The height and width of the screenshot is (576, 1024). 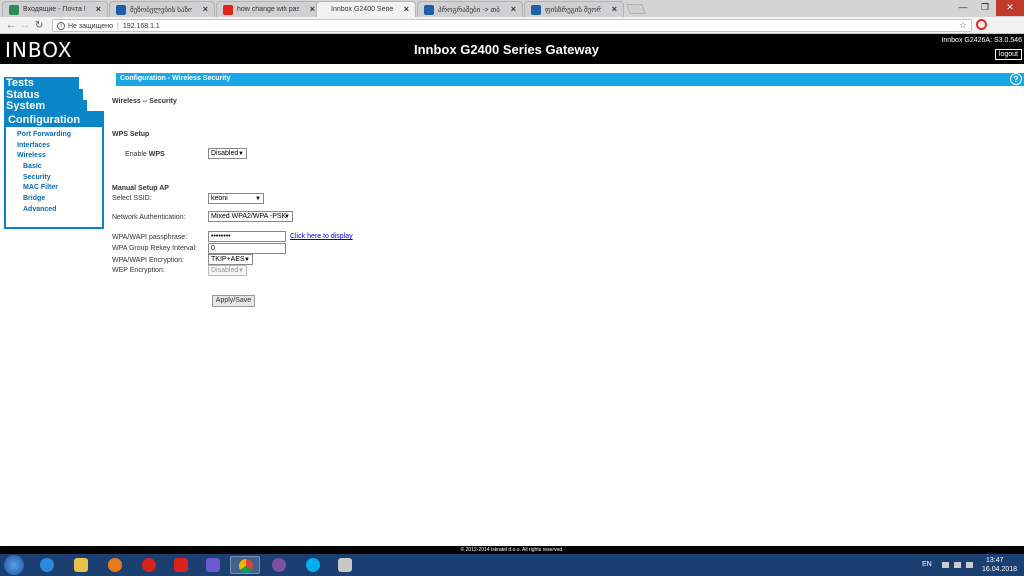 What do you see at coordinates (927, 564) in the screenshot?
I see `language-indicator: EN` at bounding box center [927, 564].